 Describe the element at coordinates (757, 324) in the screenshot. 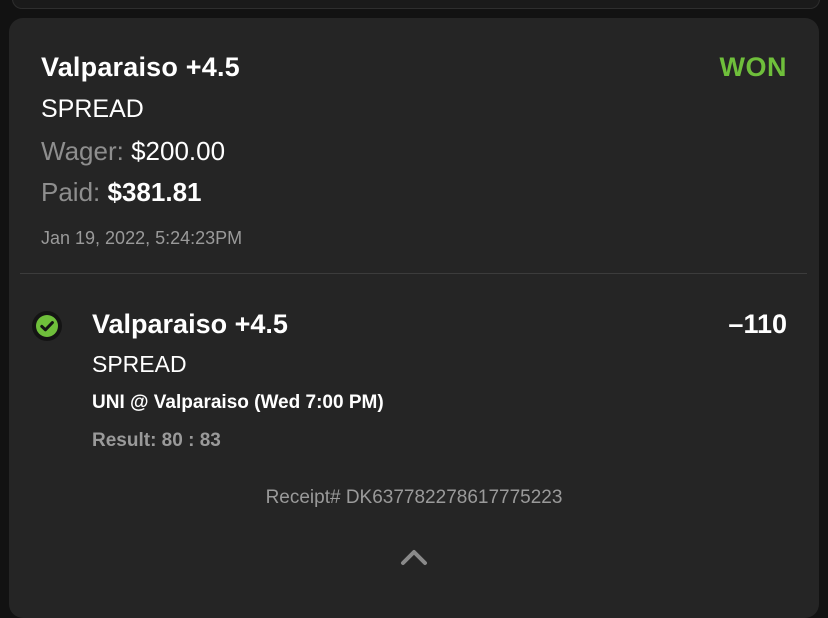

I see `leg-odds: –110` at that location.